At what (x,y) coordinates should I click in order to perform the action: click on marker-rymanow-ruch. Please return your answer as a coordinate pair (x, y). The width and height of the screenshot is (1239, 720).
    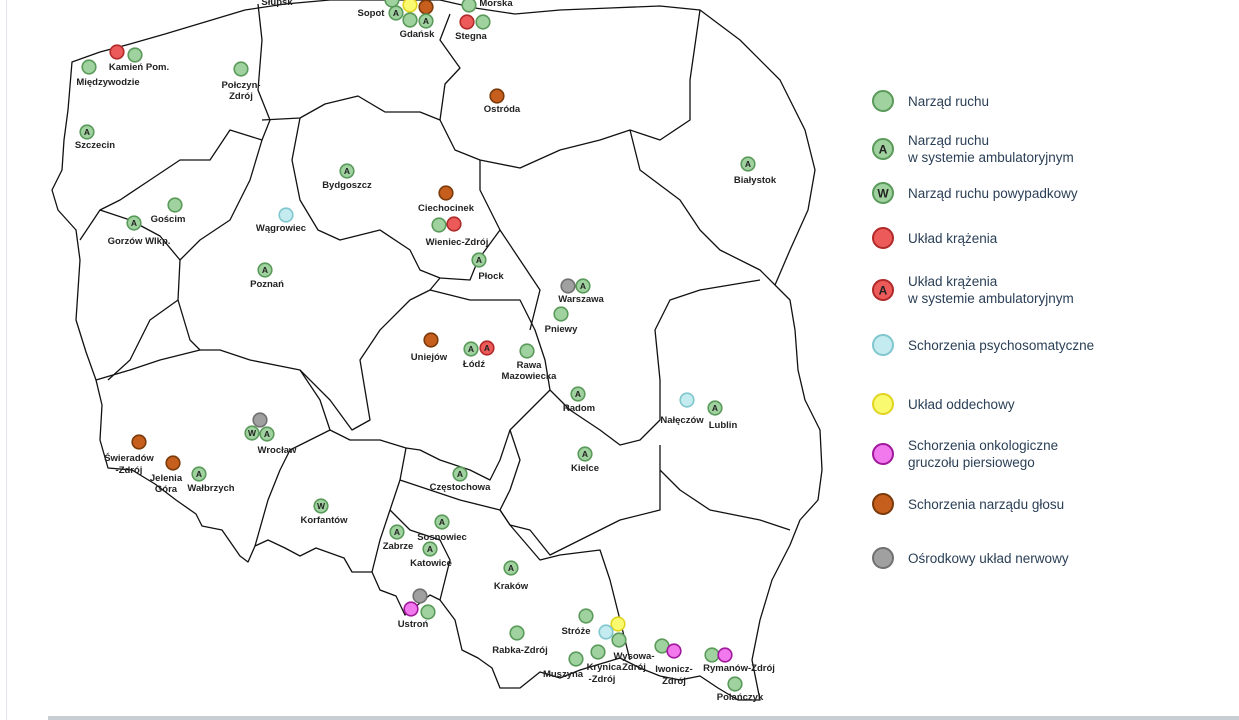
    Looking at the image, I should click on (712, 655).